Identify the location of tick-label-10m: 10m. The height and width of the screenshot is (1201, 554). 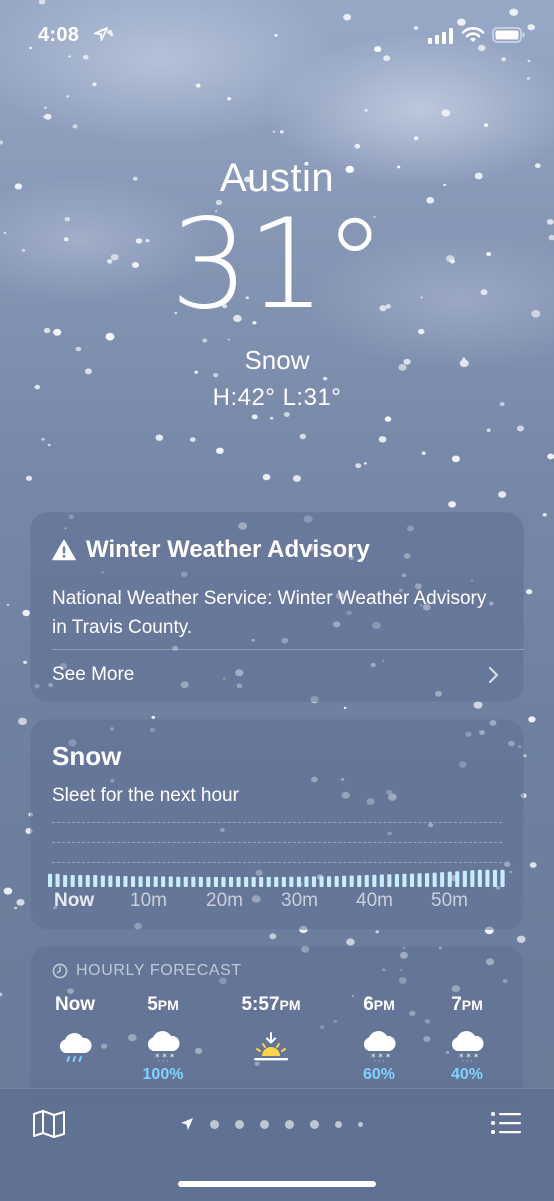
(148, 900).